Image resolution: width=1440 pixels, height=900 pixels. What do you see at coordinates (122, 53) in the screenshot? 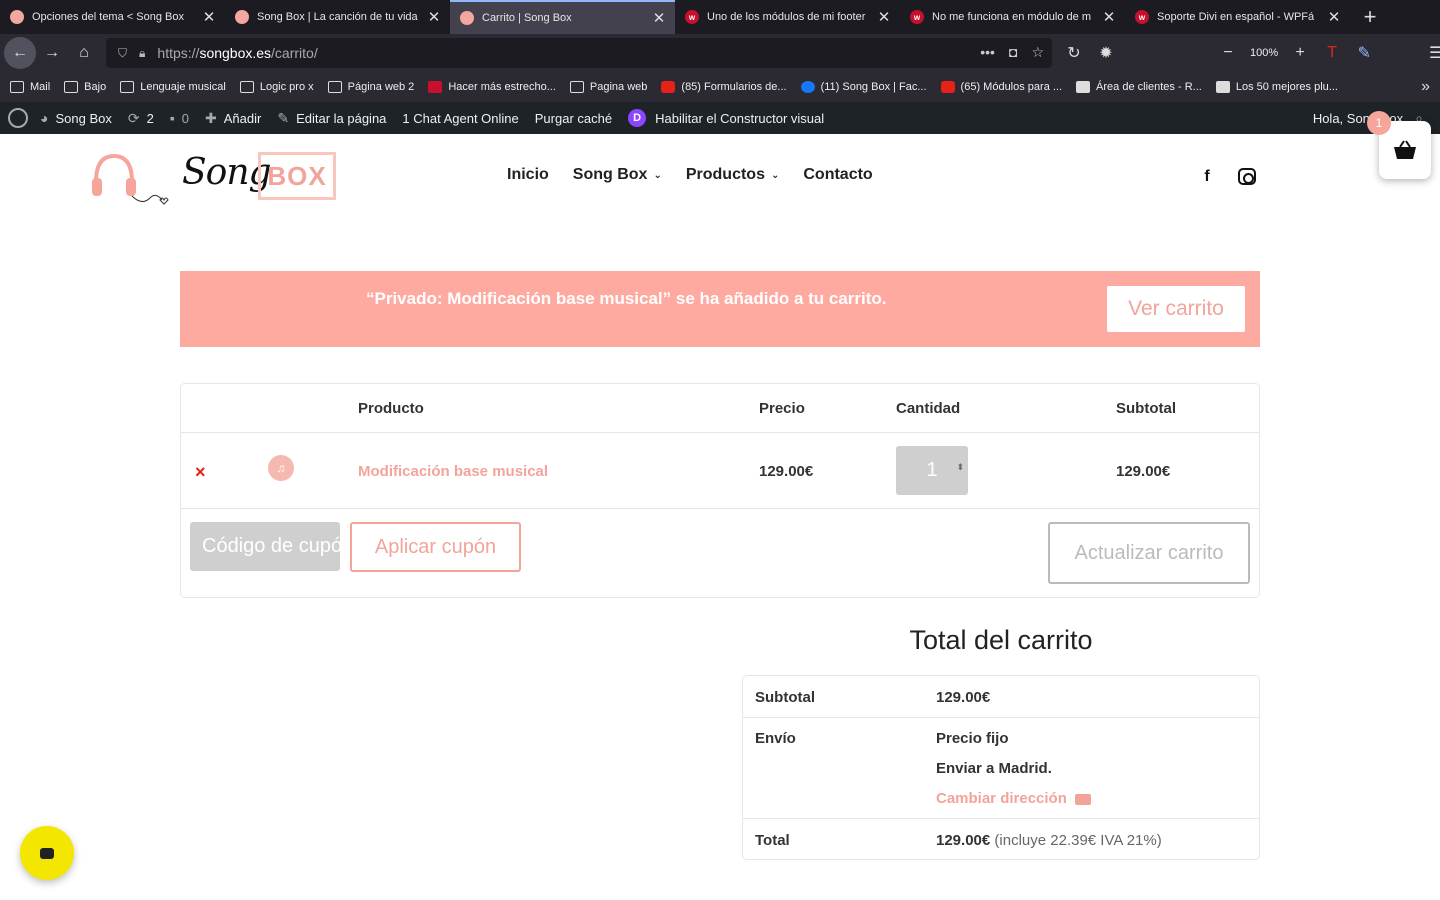
I see `shield-icon: ⛉` at bounding box center [122, 53].